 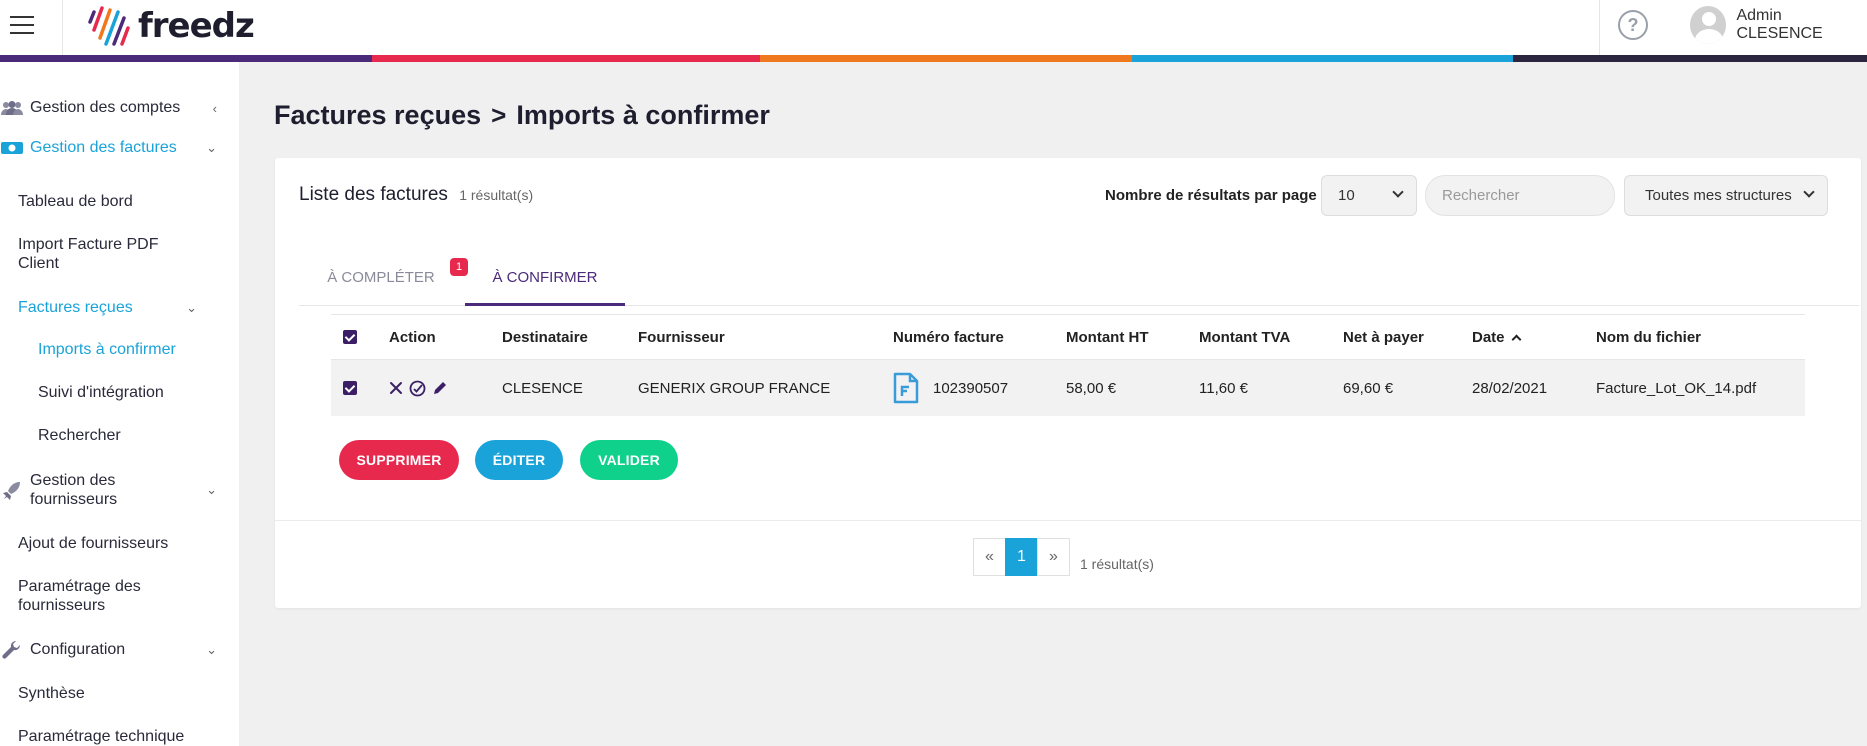 I want to click on row-actions, so click(x=418, y=388).